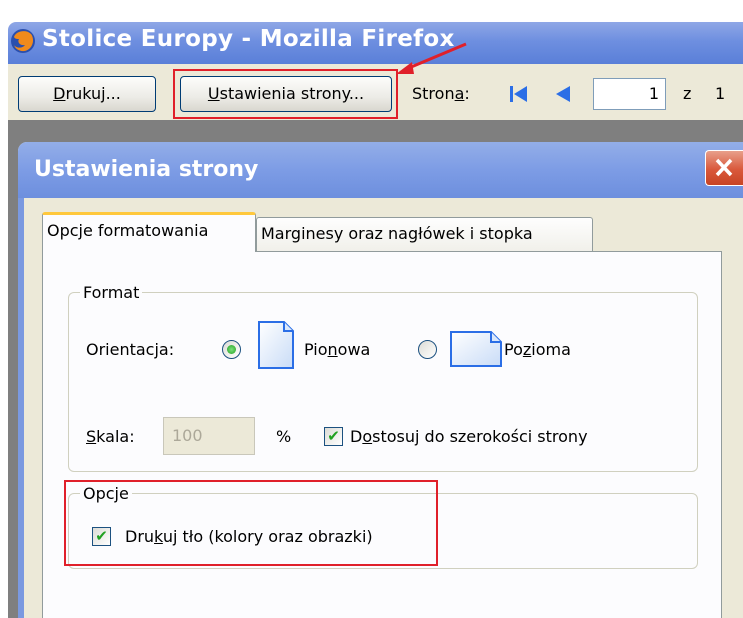 The image size is (743, 618). What do you see at coordinates (687, 93) in the screenshot?
I see `of-label: z` at bounding box center [687, 93].